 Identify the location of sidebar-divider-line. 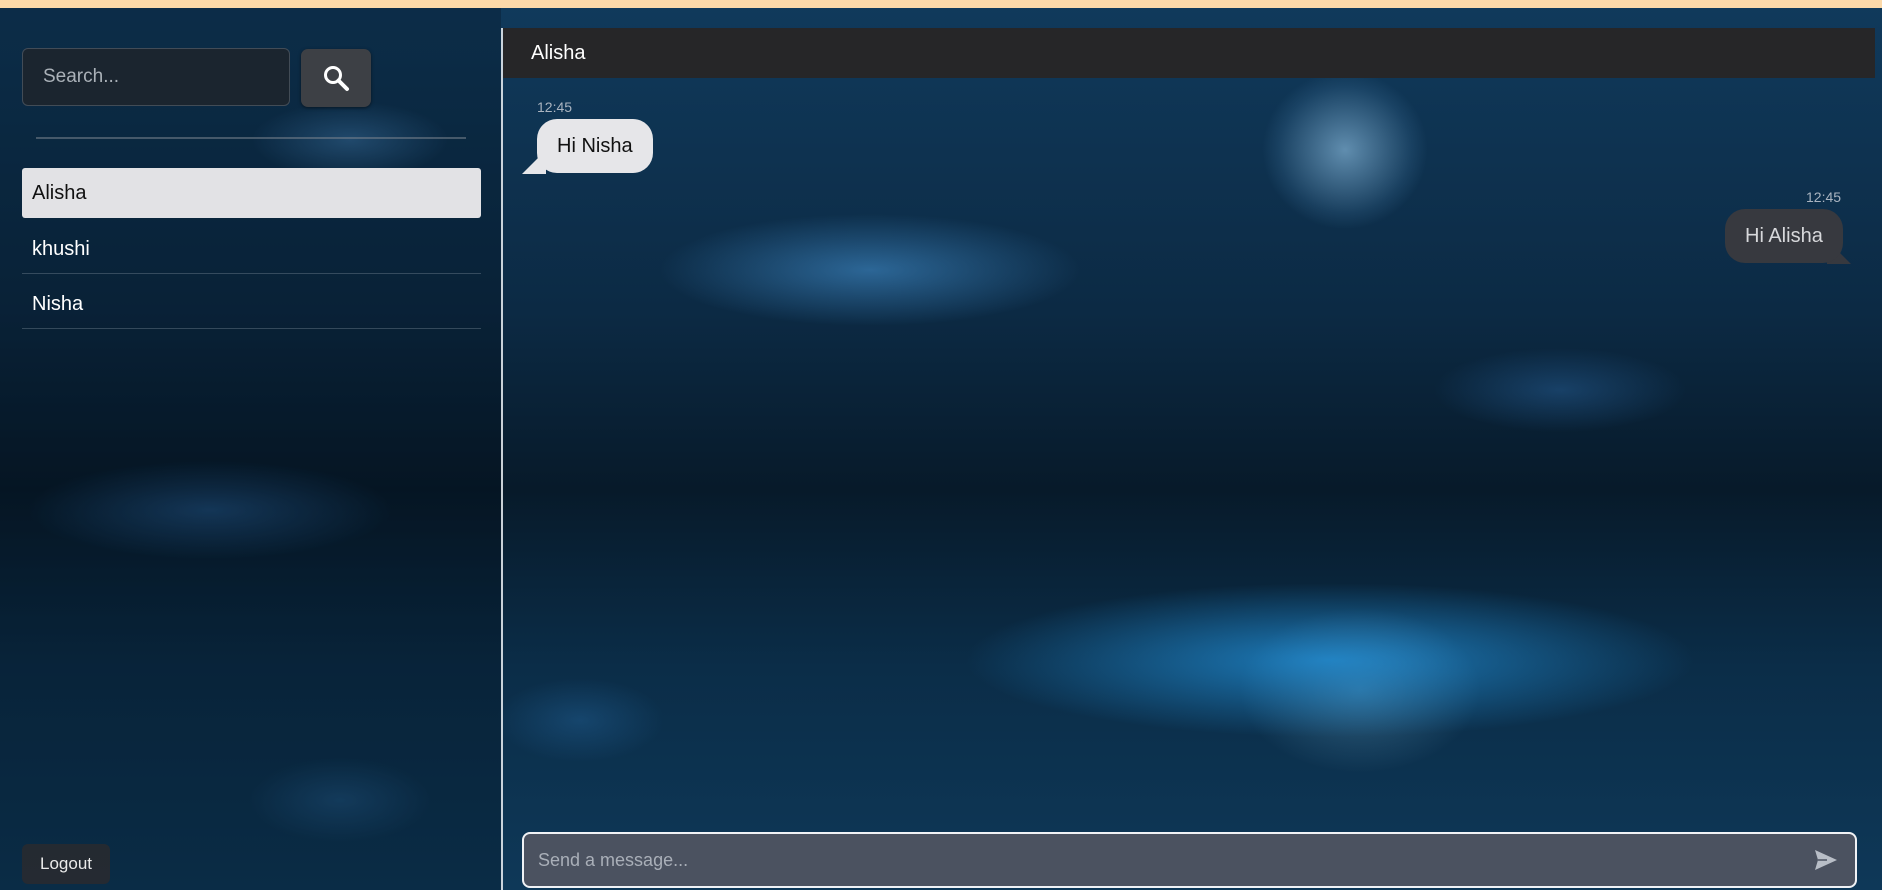
(251, 138).